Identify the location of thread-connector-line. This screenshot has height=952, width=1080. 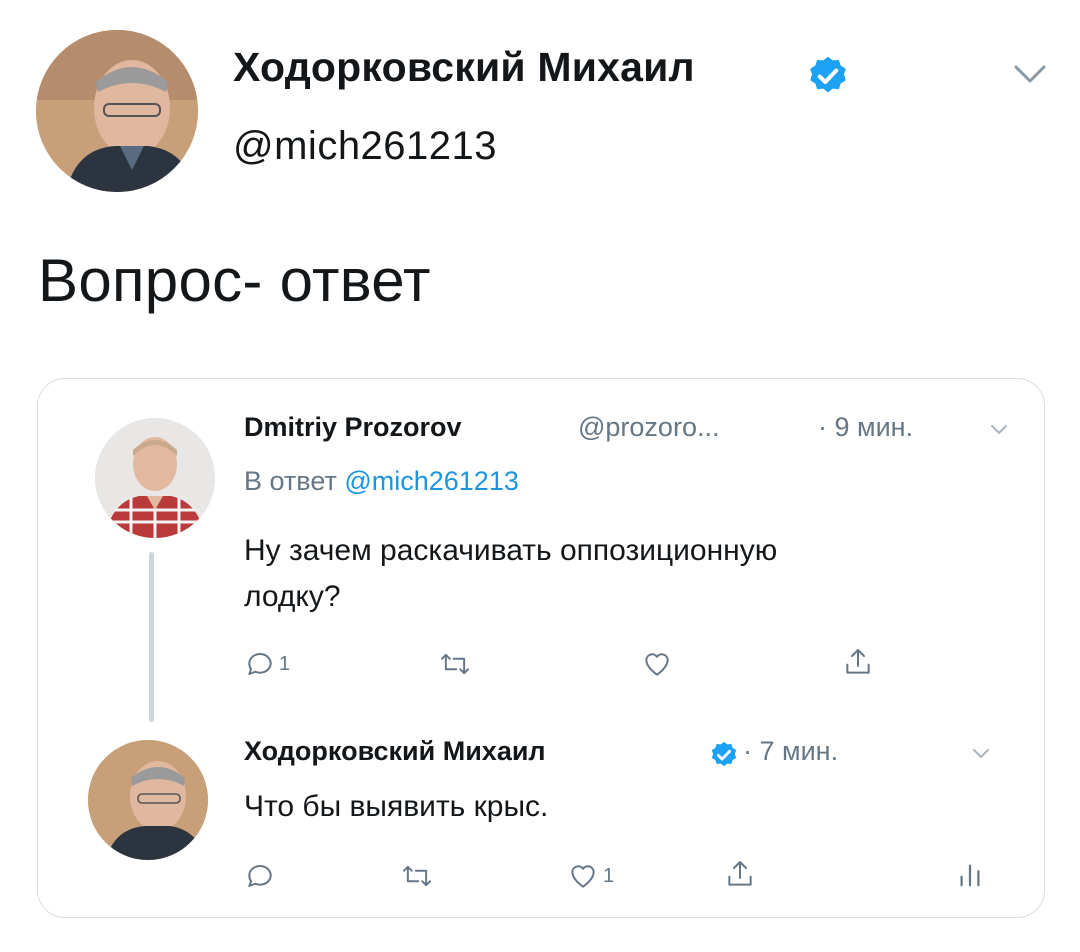
(151, 637).